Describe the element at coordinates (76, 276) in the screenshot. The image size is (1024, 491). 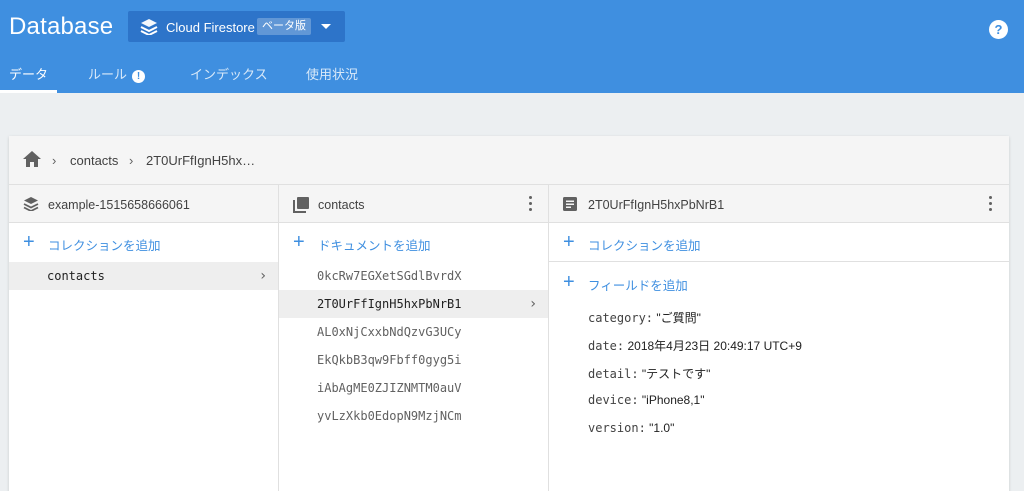
I see `collection-name: contacts` at that location.